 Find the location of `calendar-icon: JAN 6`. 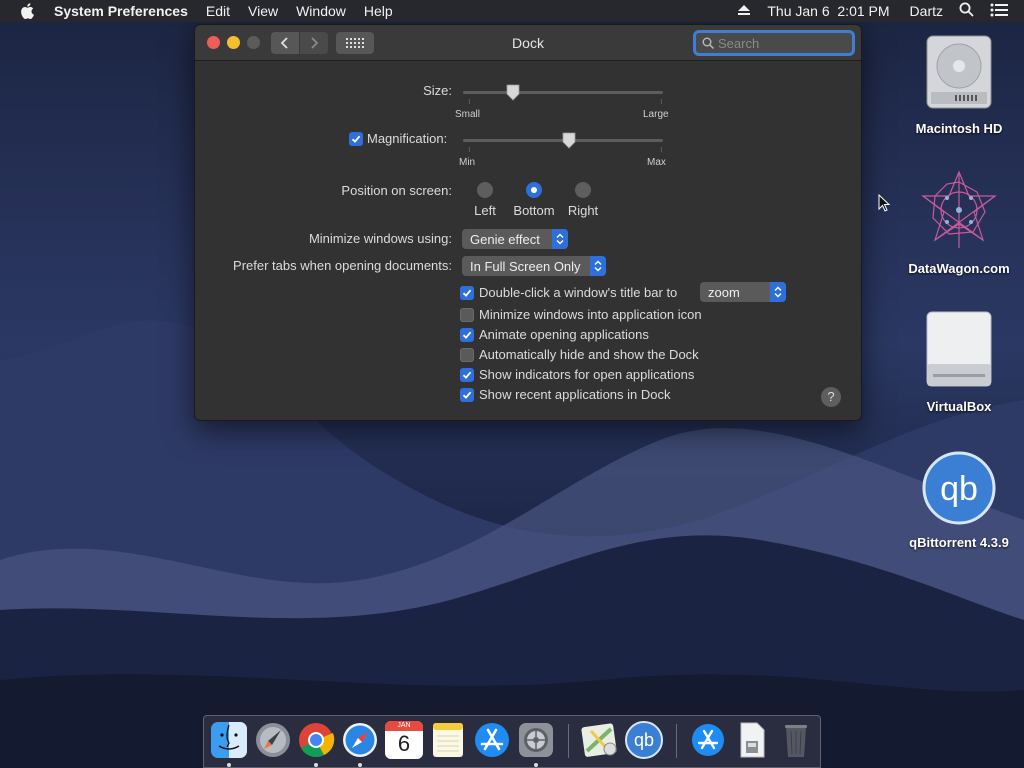

calendar-icon: JAN 6 is located at coordinates (404, 740).